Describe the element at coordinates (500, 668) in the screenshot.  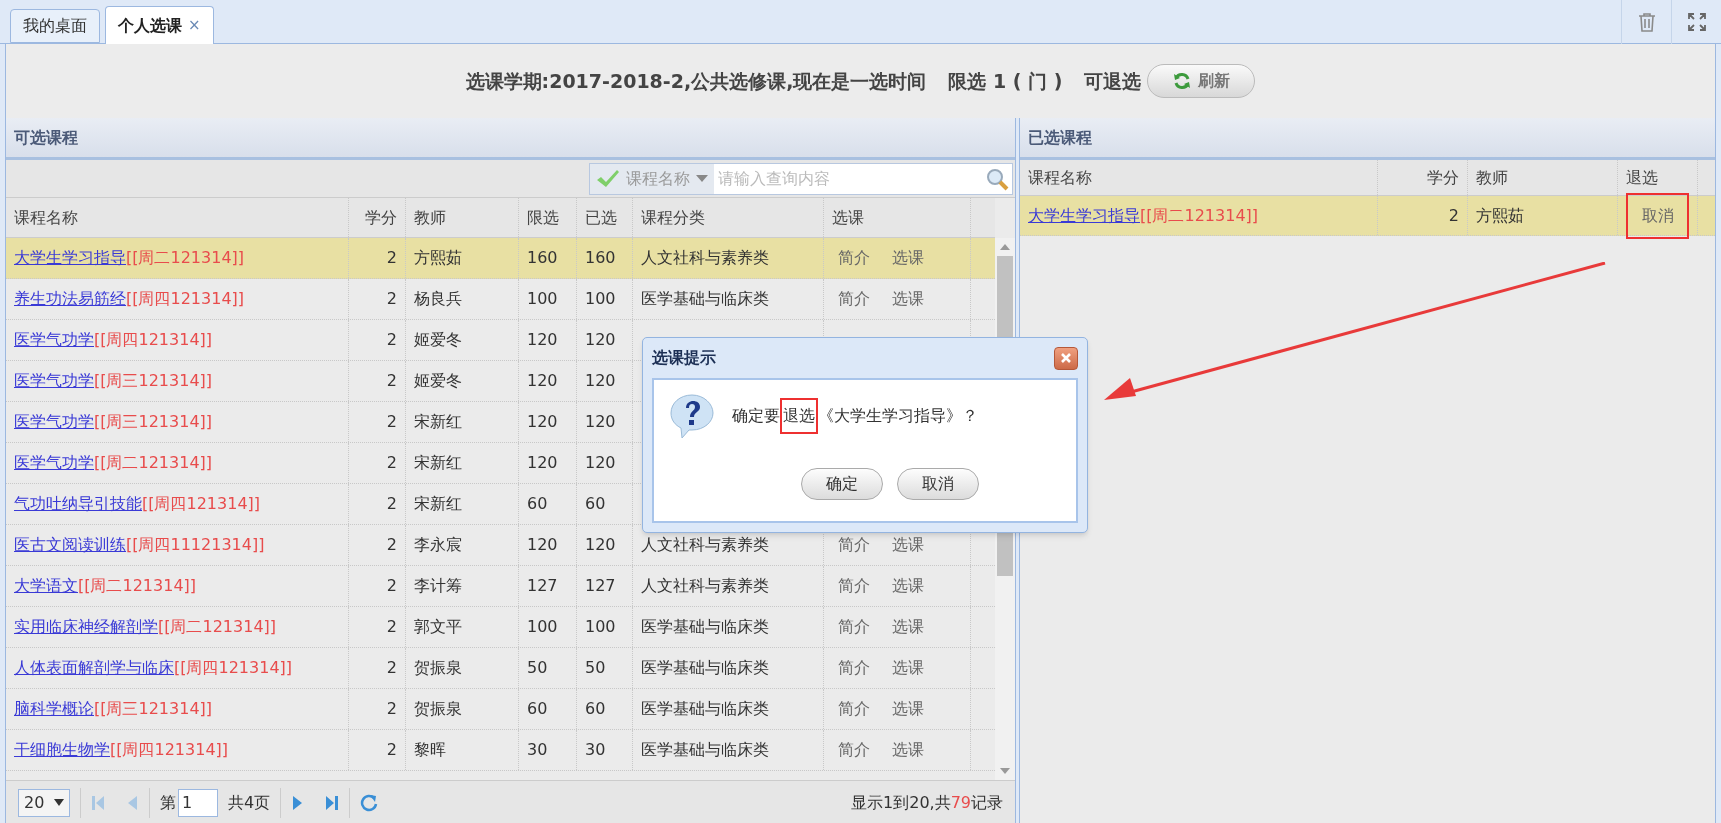
I see `table-row: 人体表面解剖学与临床[[周四121314]] 2 贺振泉 50 50 医学基础与临床类 简介 选课` at that location.